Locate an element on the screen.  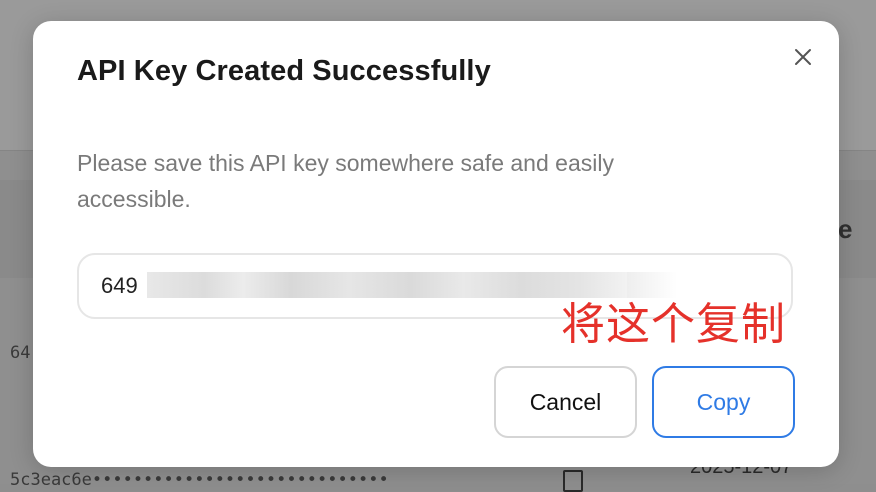
close-button is located at coordinates (803, 57).